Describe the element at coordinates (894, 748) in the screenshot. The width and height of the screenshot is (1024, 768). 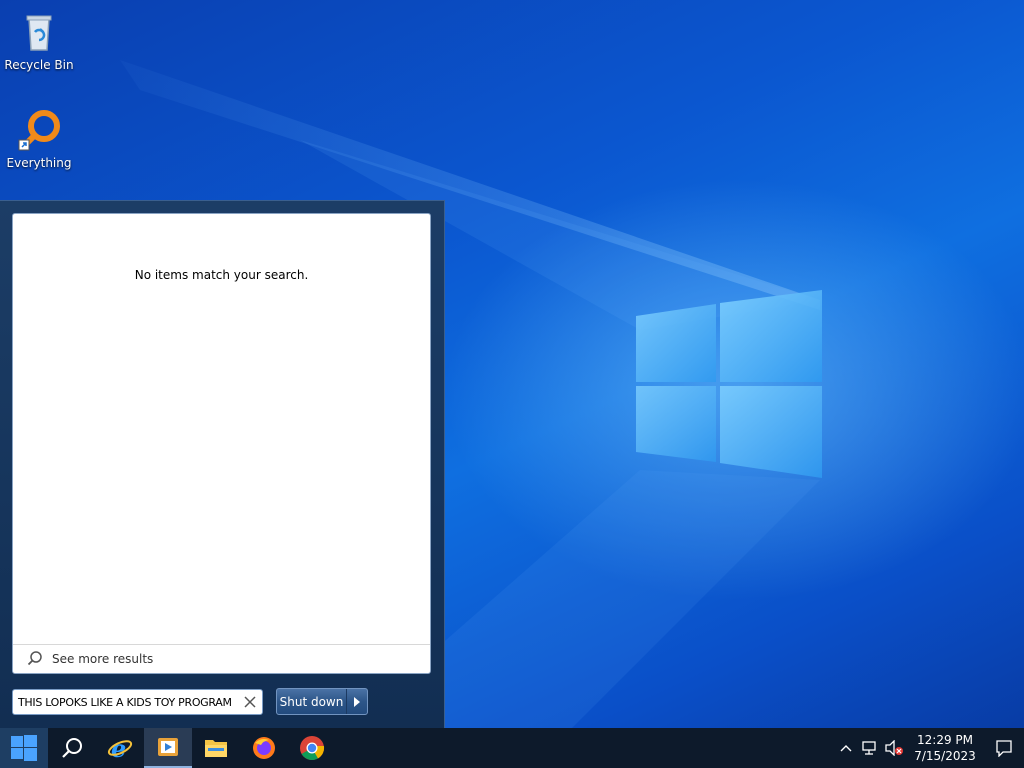
I see `volume-muted-icon` at that location.